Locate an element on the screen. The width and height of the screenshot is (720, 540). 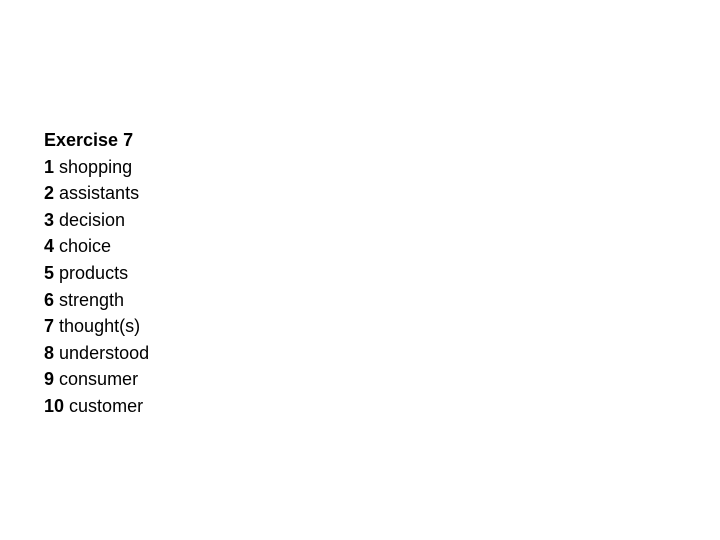
answer-number: 3 is located at coordinates (49, 219).